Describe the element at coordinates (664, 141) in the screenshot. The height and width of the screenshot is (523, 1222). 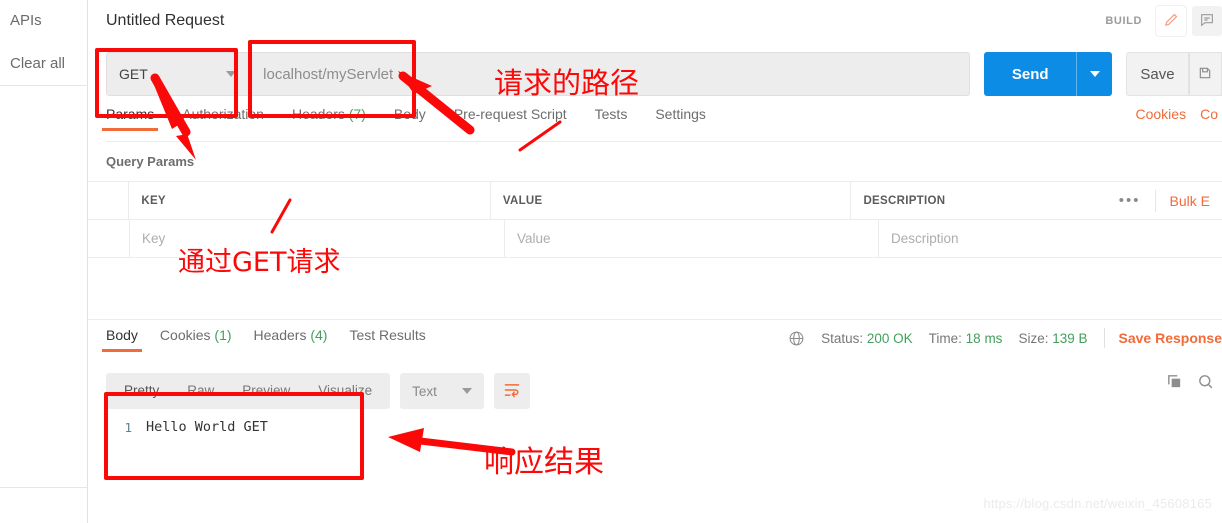
I see `request-tabs-underline` at that location.